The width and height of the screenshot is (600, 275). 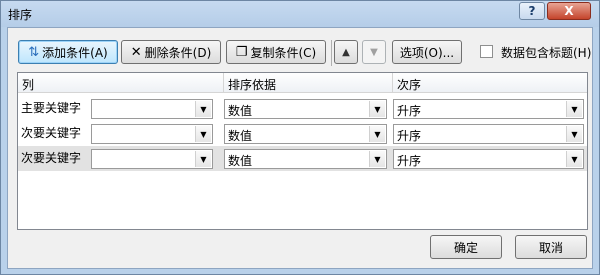 What do you see at coordinates (300, 14) in the screenshot?
I see `title-bar: 排序 ? X` at bounding box center [300, 14].